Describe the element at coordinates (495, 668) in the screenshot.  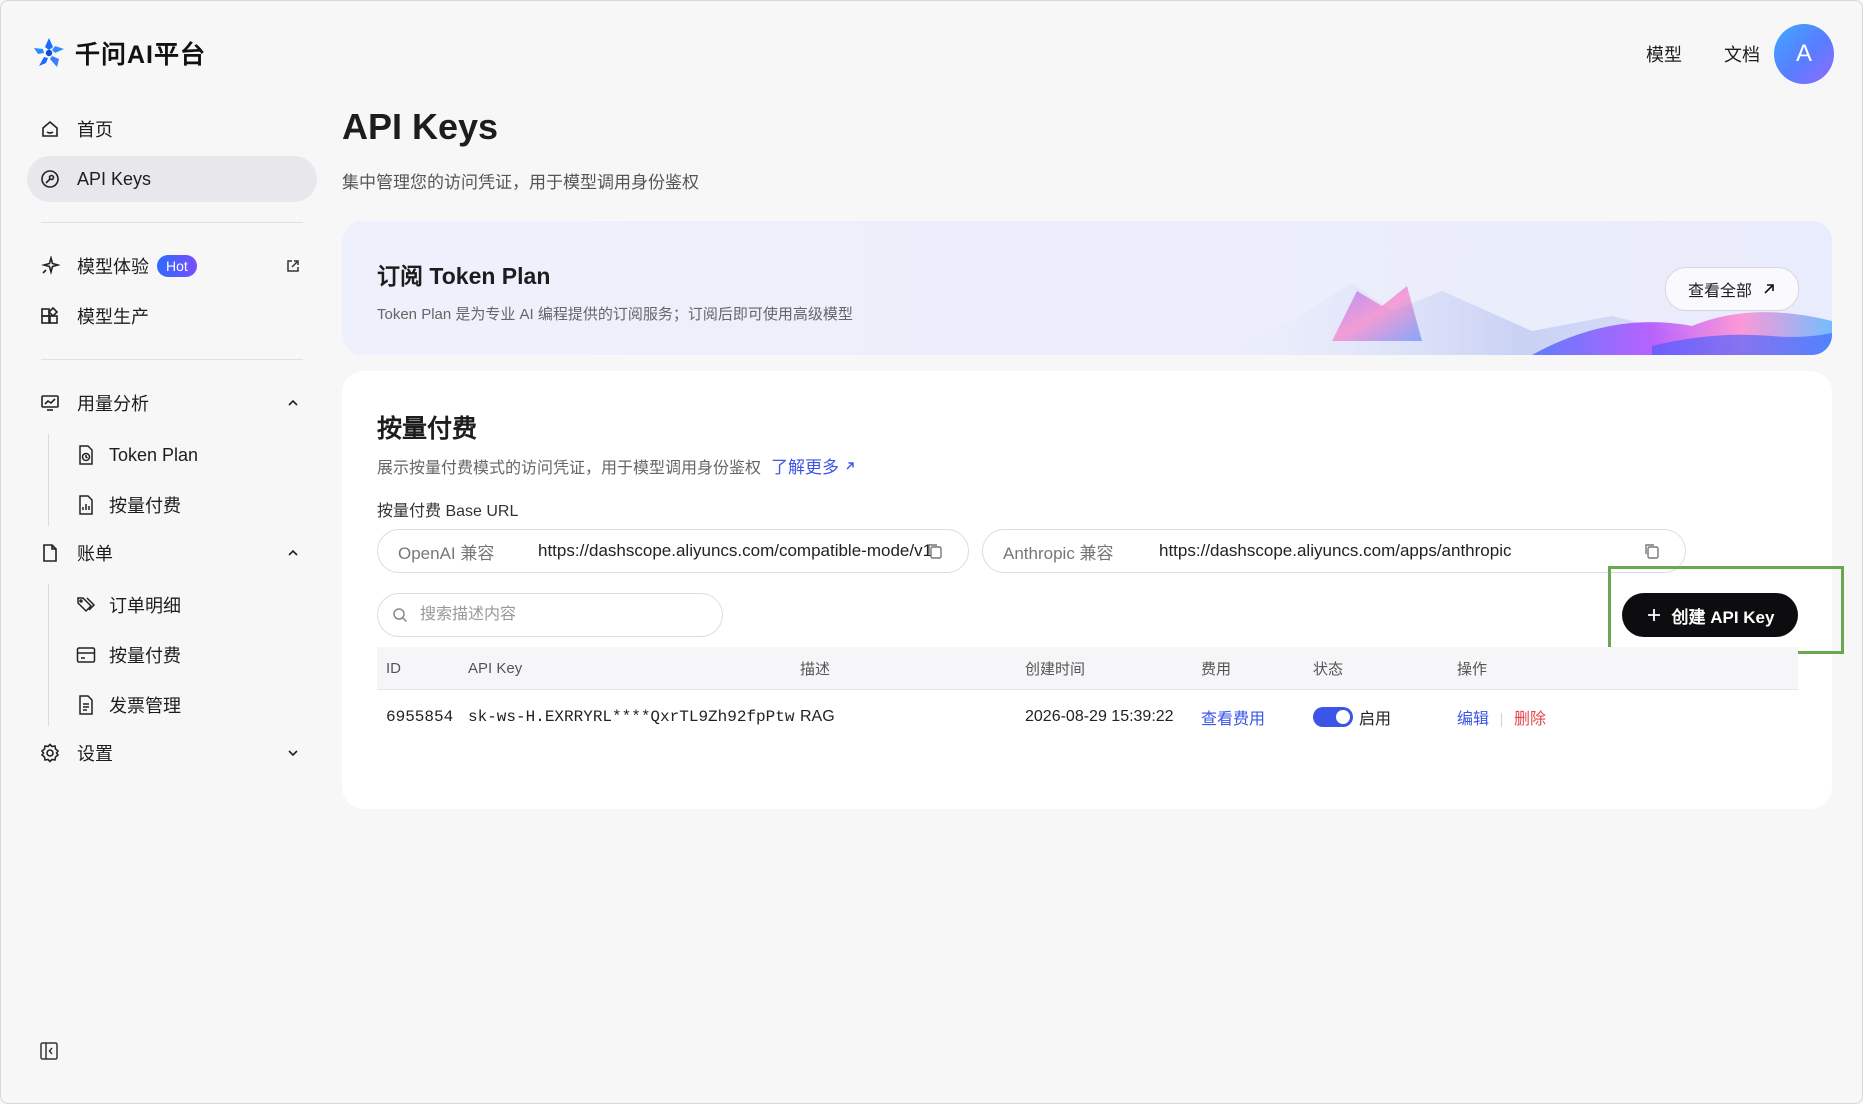
I see `column-header-api-key: API Key` at that location.